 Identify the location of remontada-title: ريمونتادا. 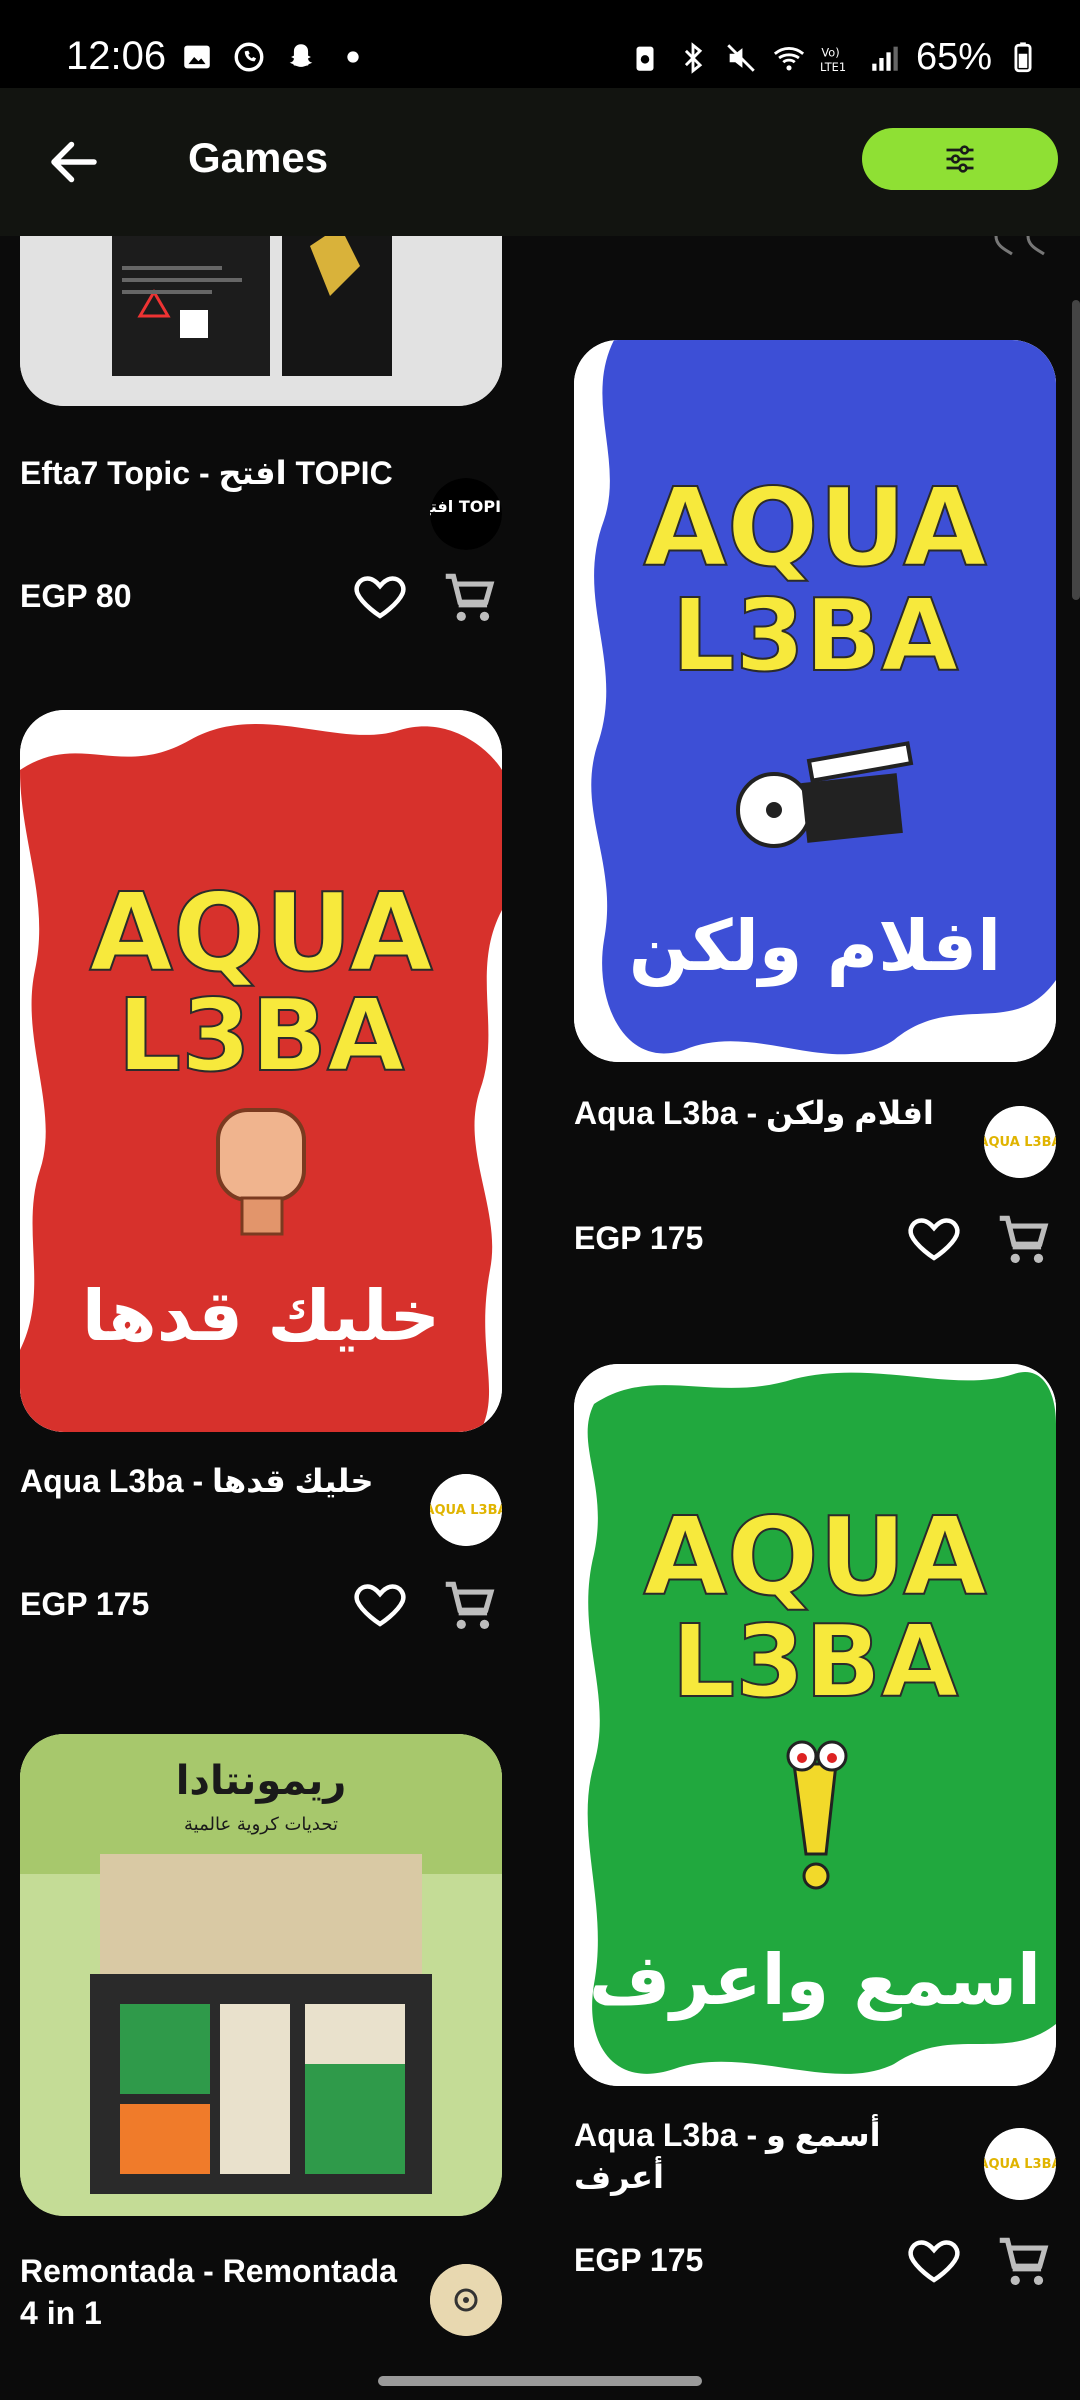
(261, 1781).